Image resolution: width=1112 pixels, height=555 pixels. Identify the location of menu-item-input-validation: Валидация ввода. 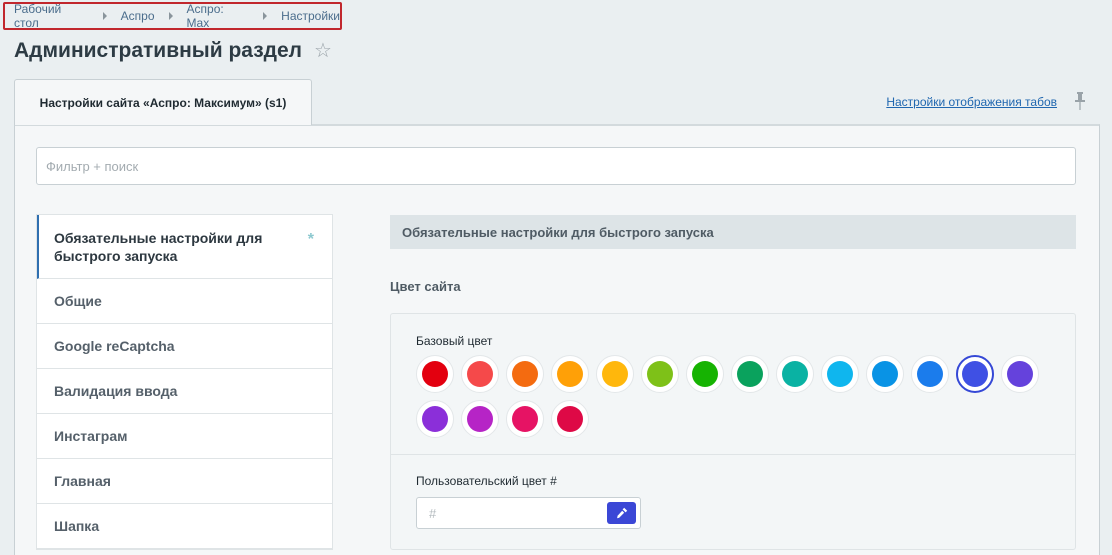
(184, 391).